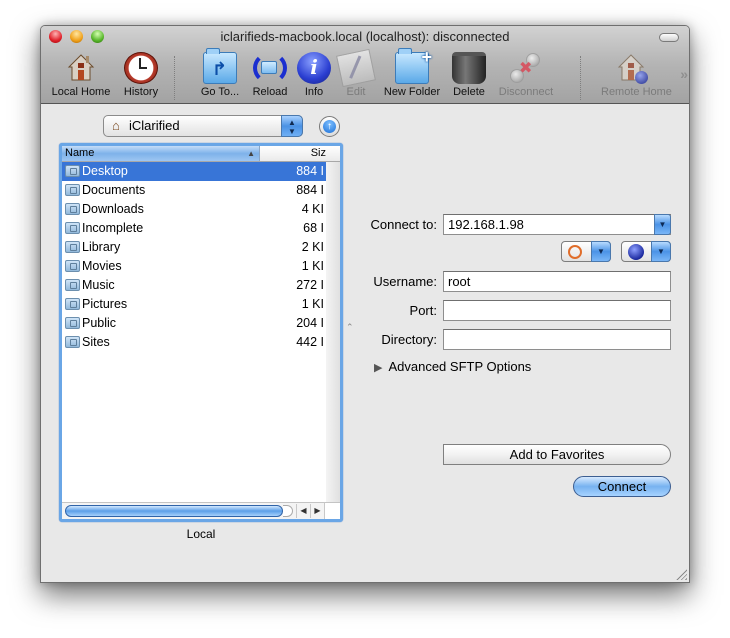 The height and width of the screenshot is (638, 730). I want to click on local-home-icon, so click(81, 68).